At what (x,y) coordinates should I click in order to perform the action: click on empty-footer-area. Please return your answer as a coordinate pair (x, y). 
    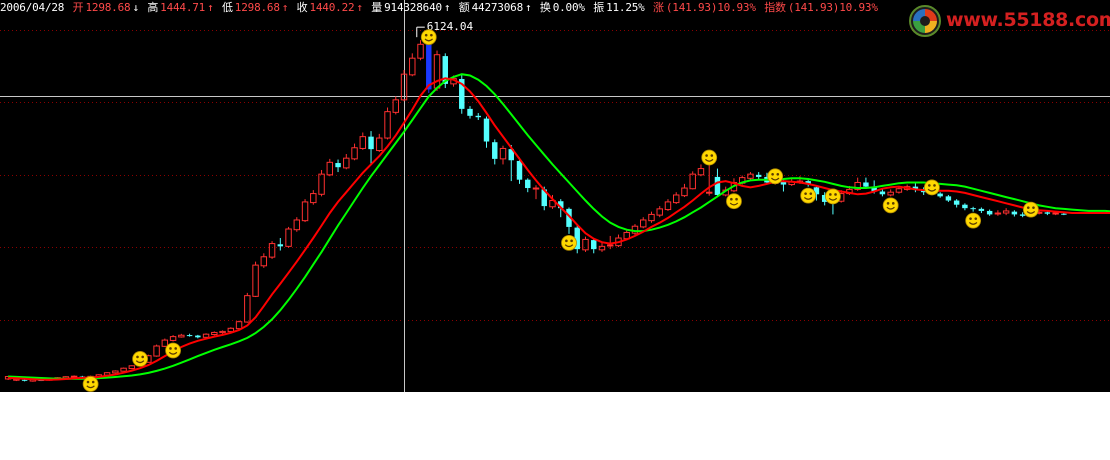
    Looking at the image, I should click on (555, 426).